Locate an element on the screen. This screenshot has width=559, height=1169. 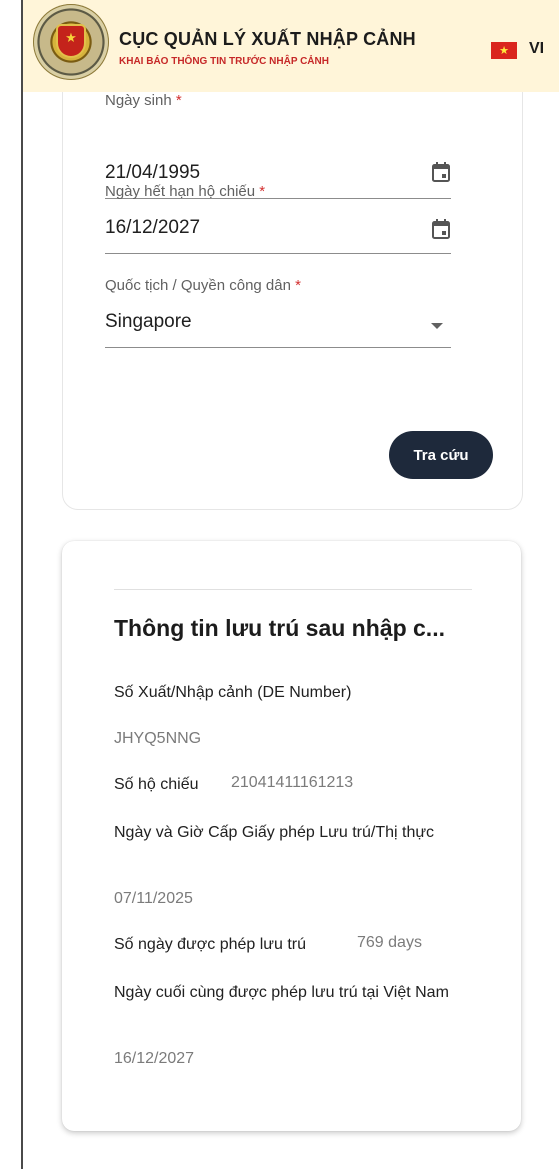
emblem-shield: ★ is located at coordinates (71, 41).